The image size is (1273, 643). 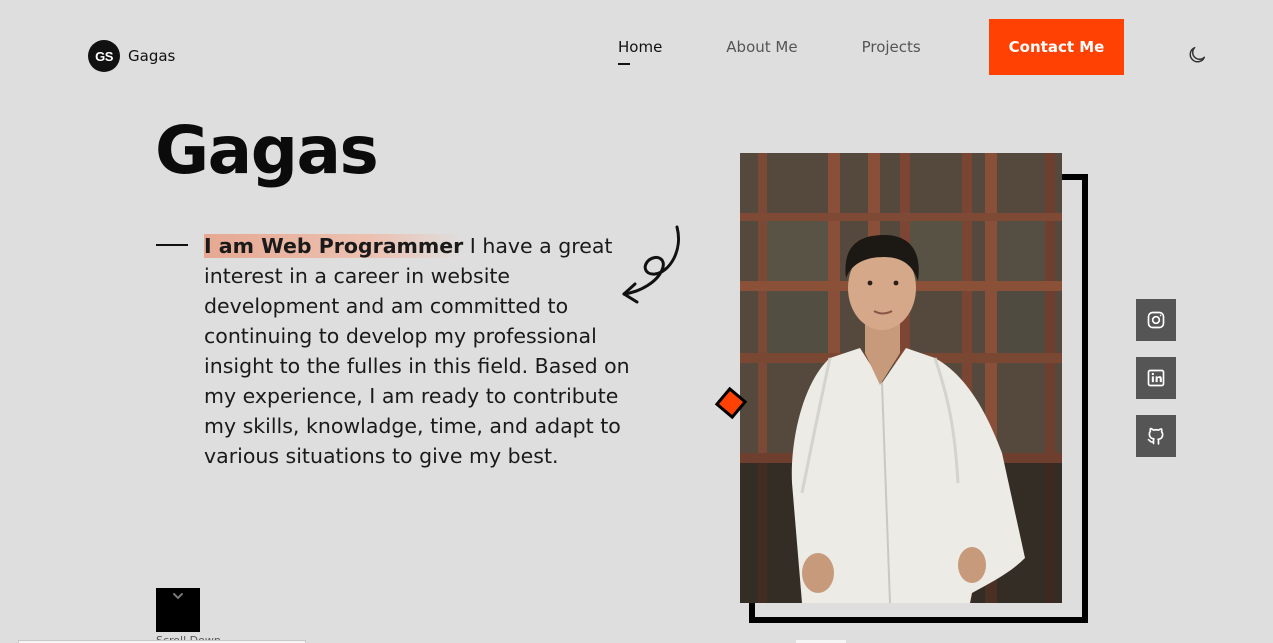 What do you see at coordinates (891, 47) in the screenshot?
I see `nav-projects: Projects` at bounding box center [891, 47].